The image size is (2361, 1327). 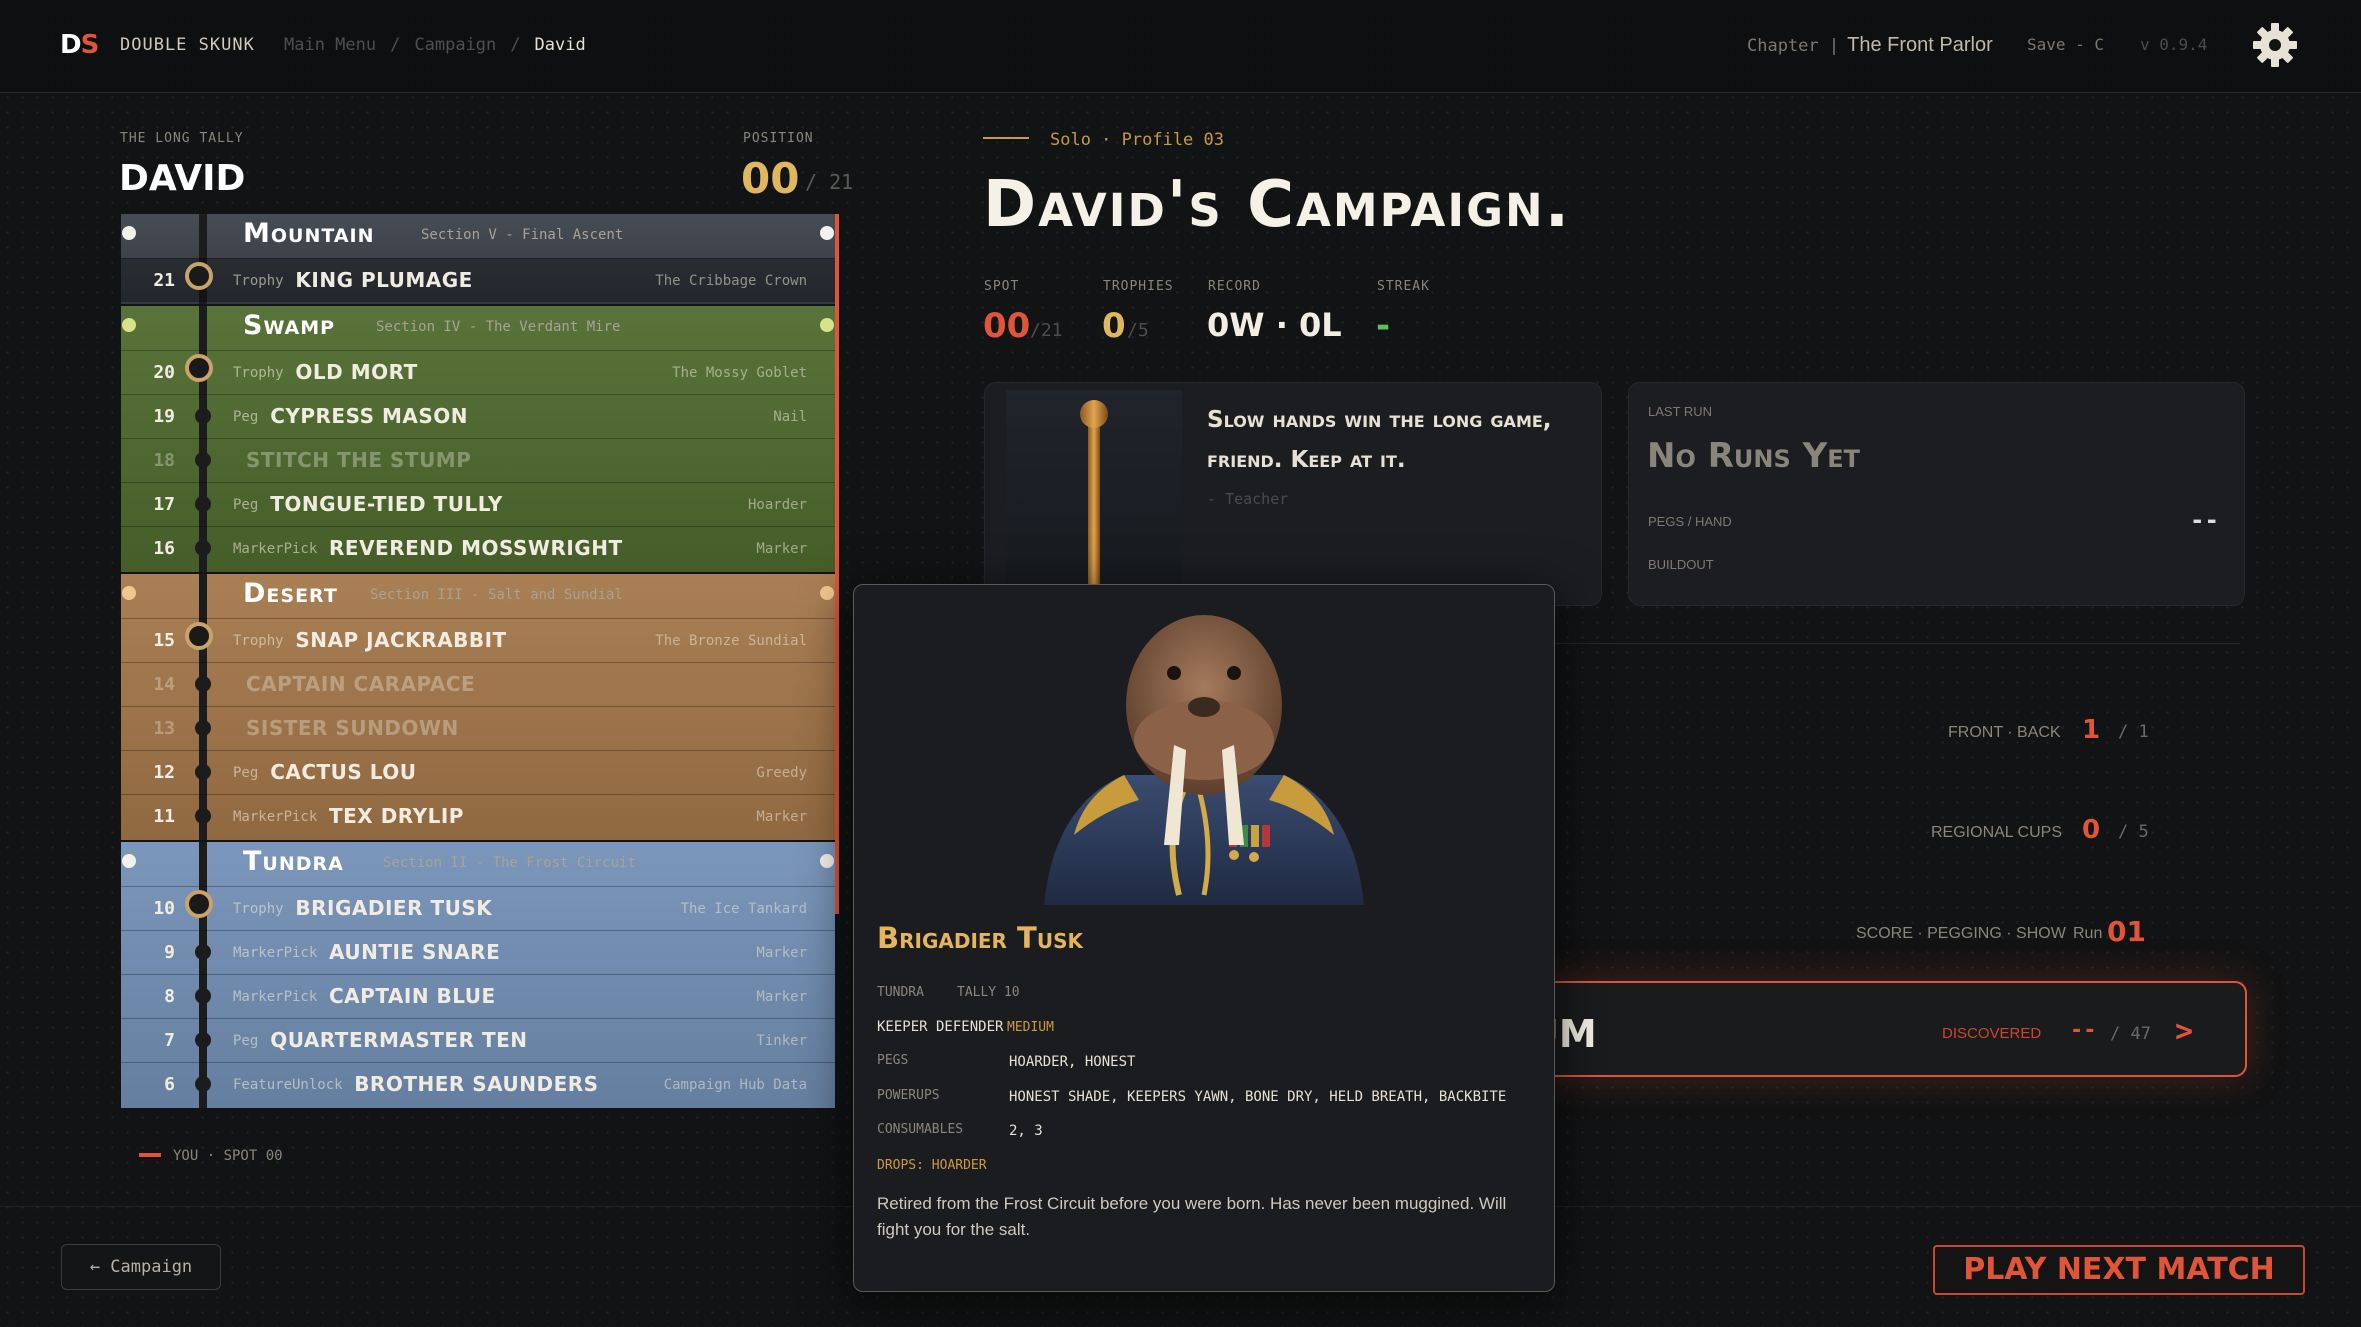 What do you see at coordinates (386, 504) in the screenshot?
I see `row-title: TONGUE-TIED TULLY` at bounding box center [386, 504].